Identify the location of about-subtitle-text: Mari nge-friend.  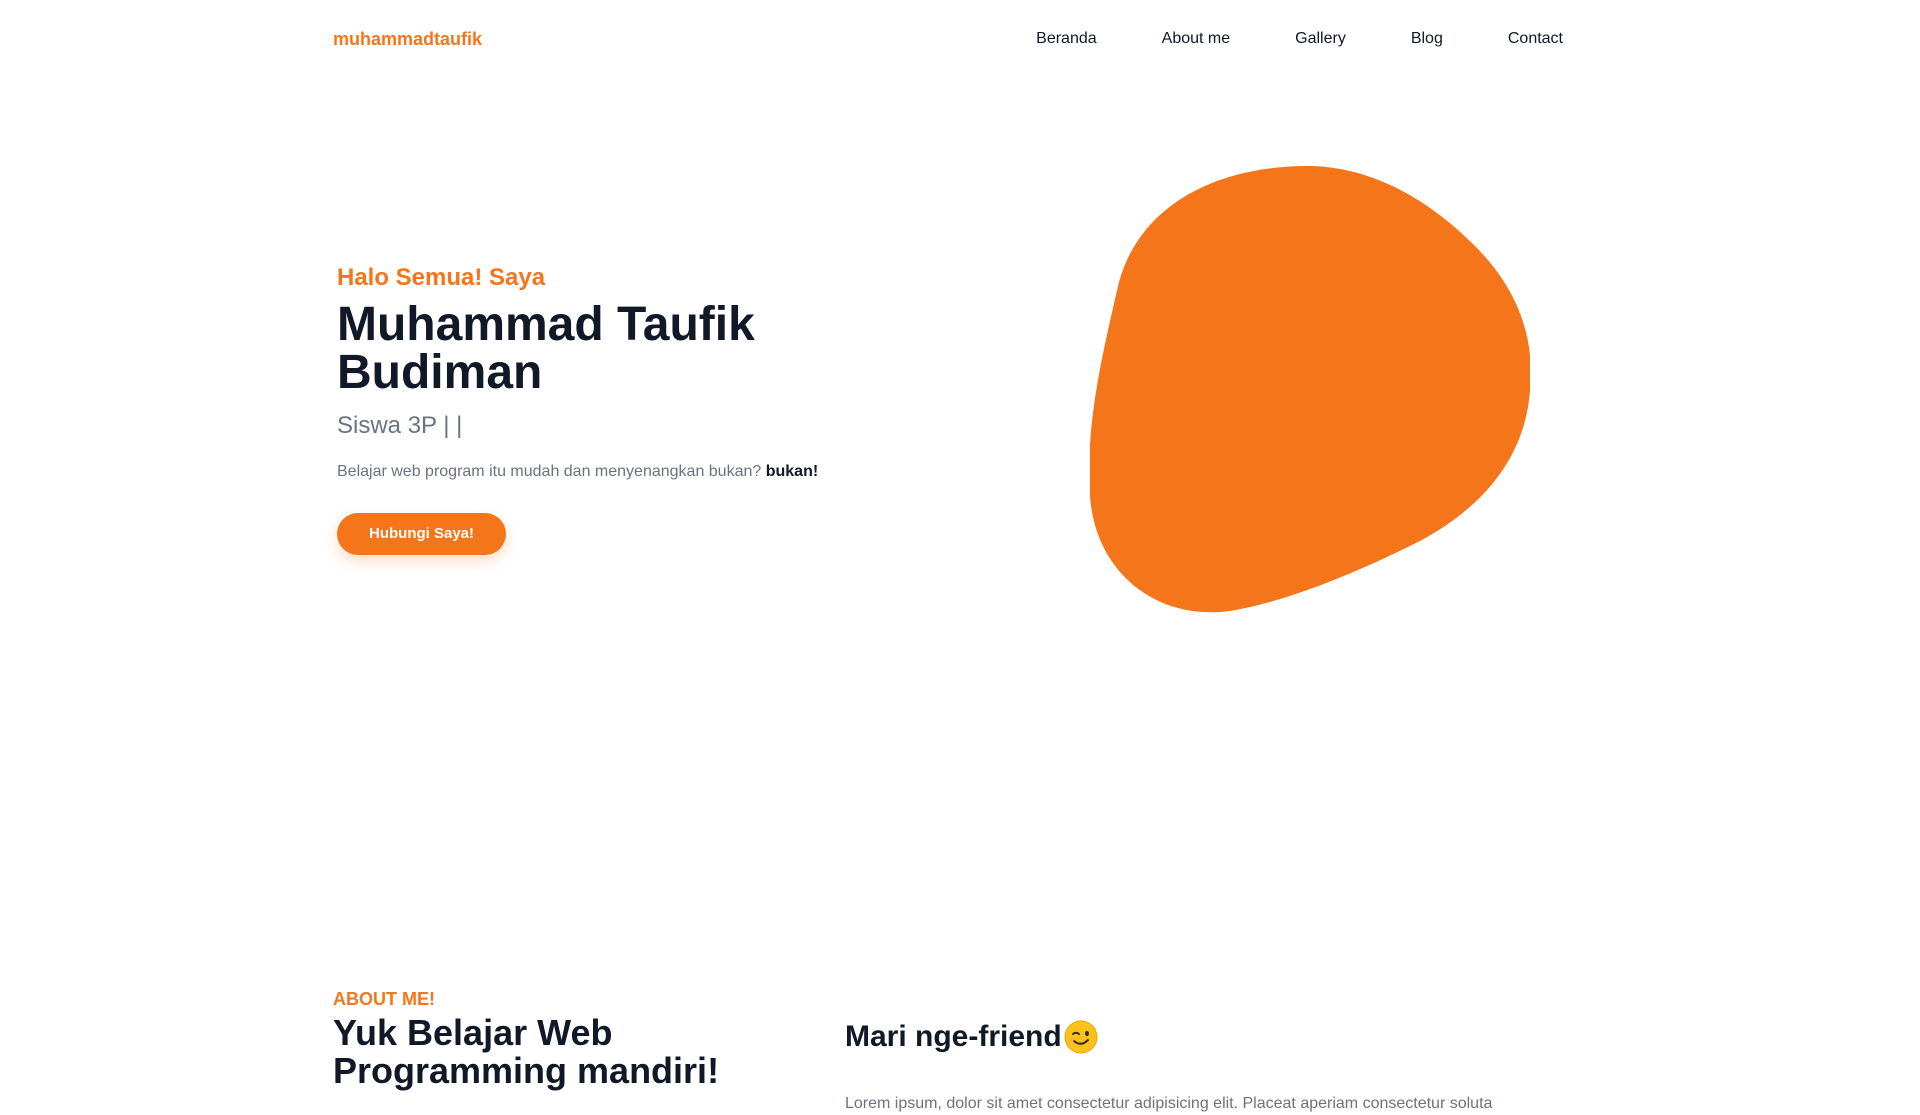
(953, 1036).